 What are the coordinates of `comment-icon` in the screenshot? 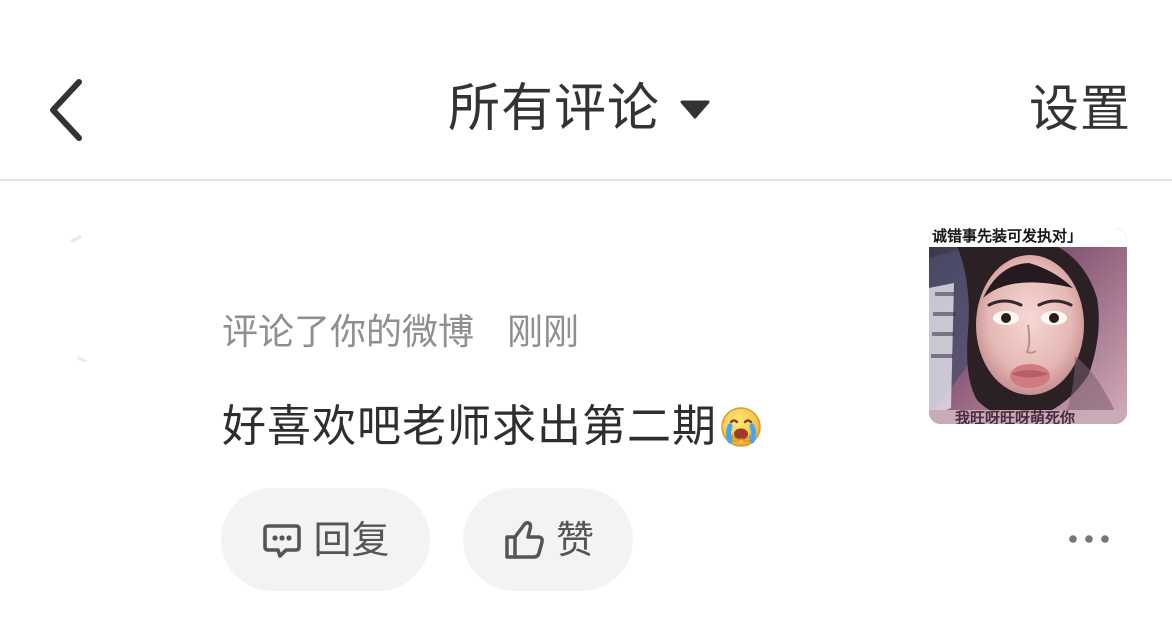 It's located at (282, 540).